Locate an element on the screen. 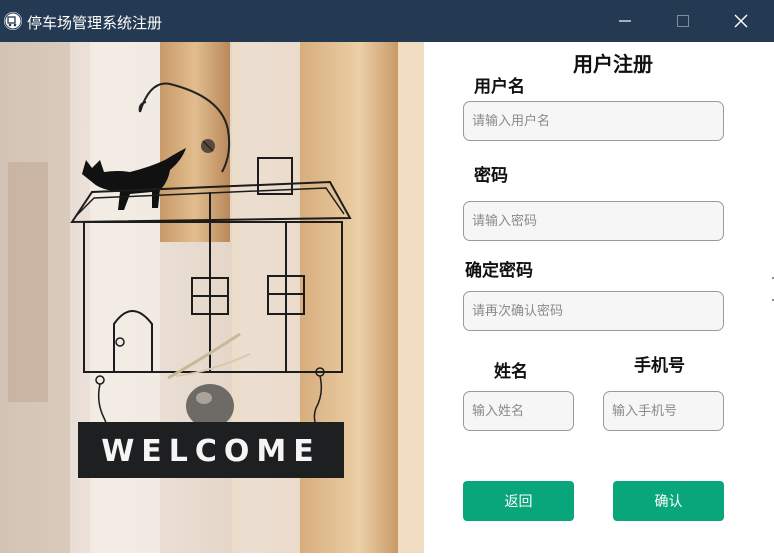  name-input is located at coordinates (518, 411).